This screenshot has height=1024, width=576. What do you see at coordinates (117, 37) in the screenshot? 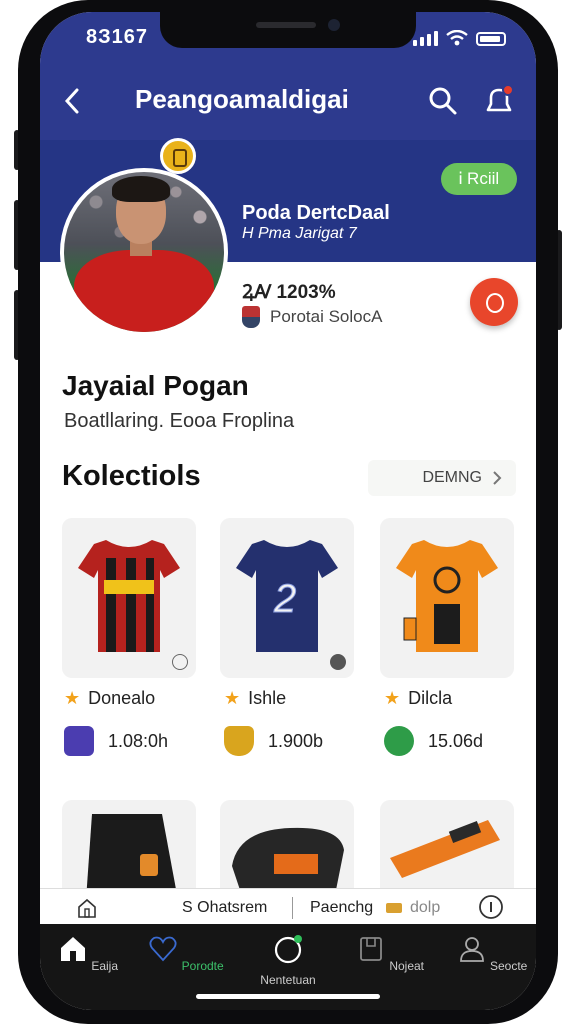
I see `status-time: 8З167` at bounding box center [117, 37].